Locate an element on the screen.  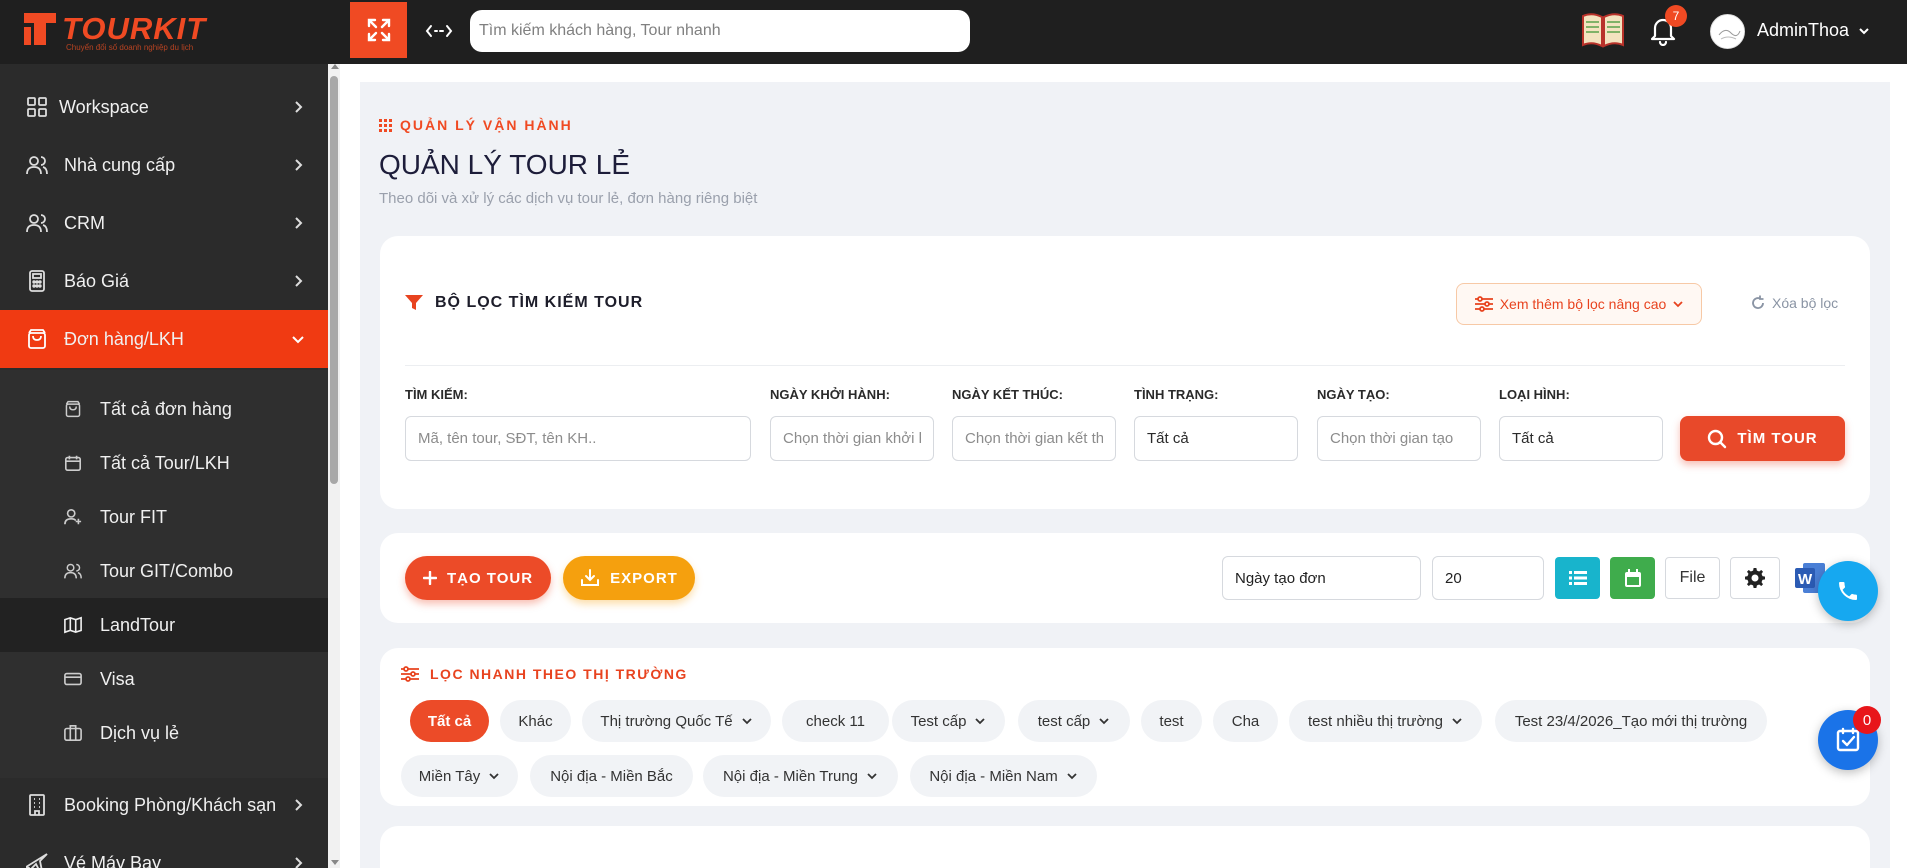
sidebar-item-orders: Đơn hàng/LKH is located at coordinates (164, 339).